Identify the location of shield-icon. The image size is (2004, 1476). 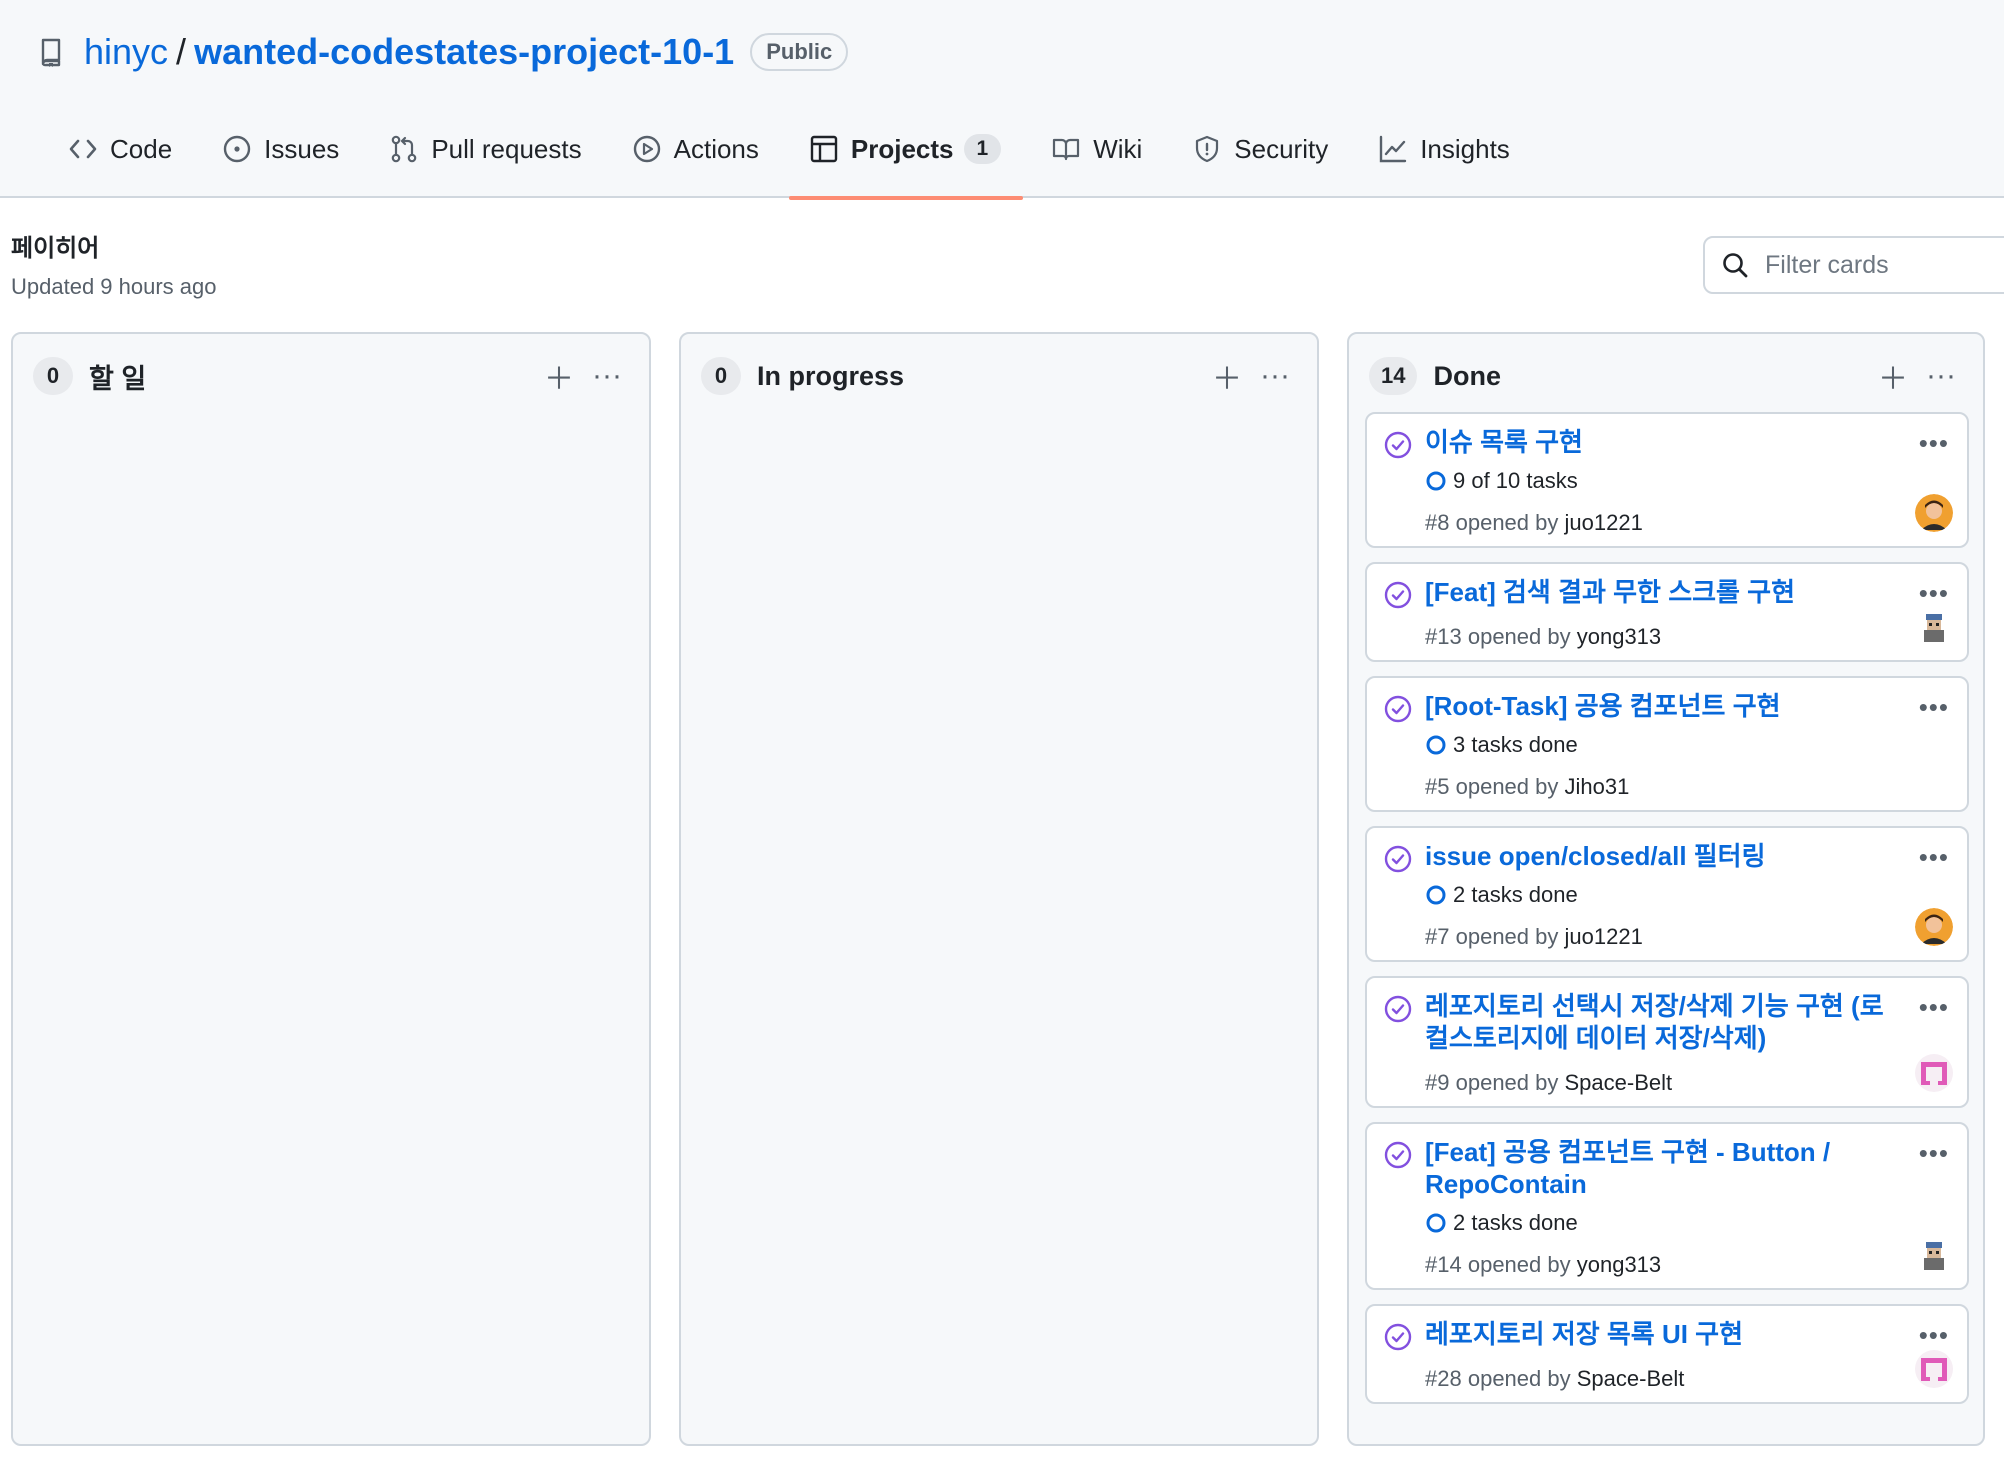
(1207, 149).